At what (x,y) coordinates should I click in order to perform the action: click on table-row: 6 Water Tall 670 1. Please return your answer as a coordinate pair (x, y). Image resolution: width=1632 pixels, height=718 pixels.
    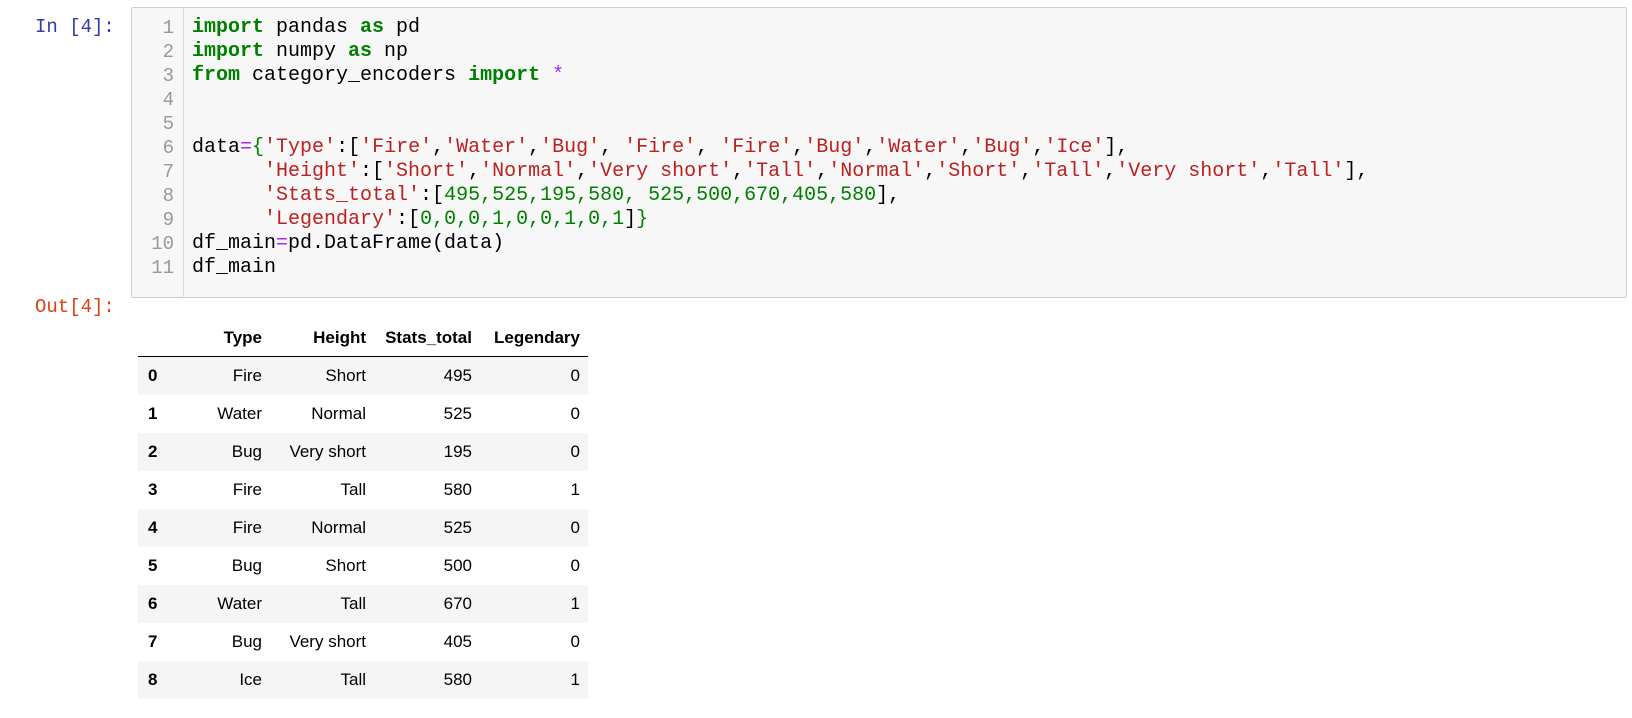
    Looking at the image, I should click on (363, 604).